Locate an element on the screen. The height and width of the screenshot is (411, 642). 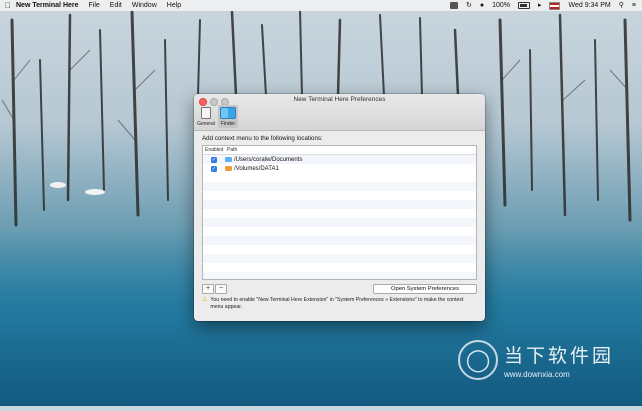
us-flag-icon is located at coordinates (555, 5).